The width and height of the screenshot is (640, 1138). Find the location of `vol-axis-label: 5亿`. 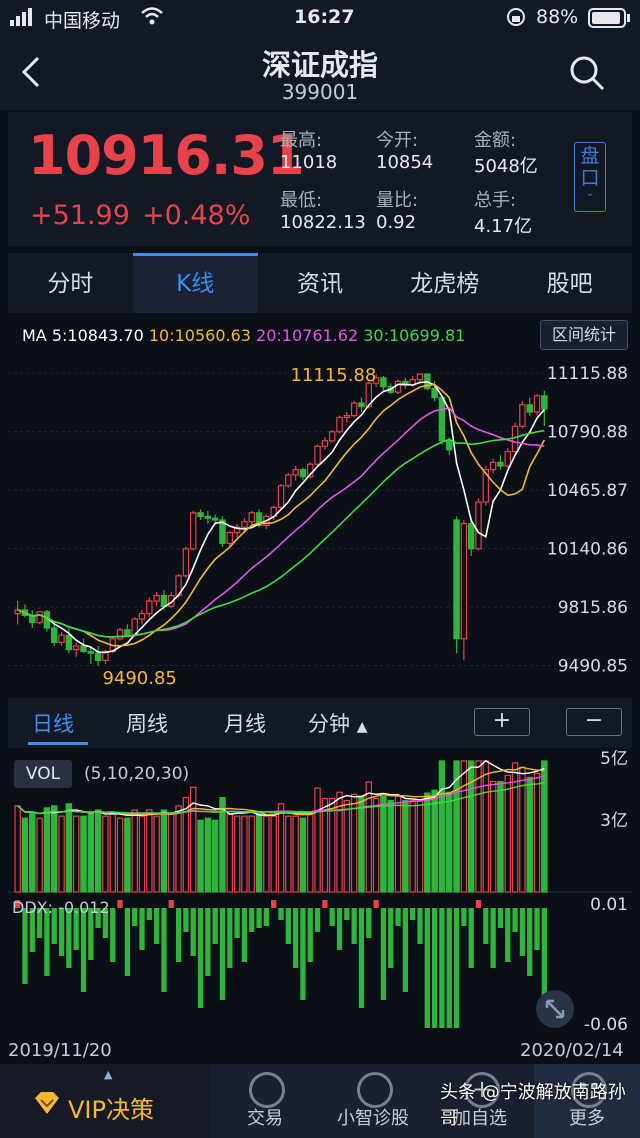

vol-axis-label: 5亿 is located at coordinates (614, 759).